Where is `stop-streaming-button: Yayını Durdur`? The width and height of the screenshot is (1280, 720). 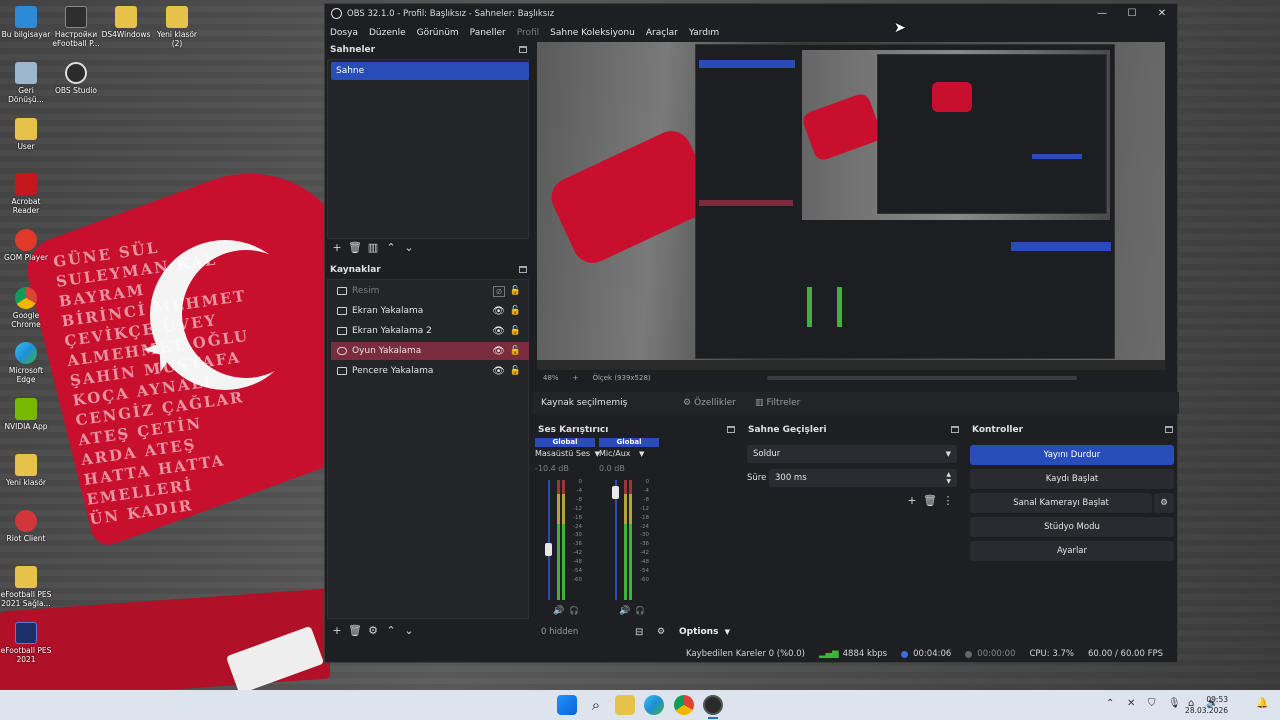 stop-streaming-button: Yayını Durdur is located at coordinates (1072, 455).